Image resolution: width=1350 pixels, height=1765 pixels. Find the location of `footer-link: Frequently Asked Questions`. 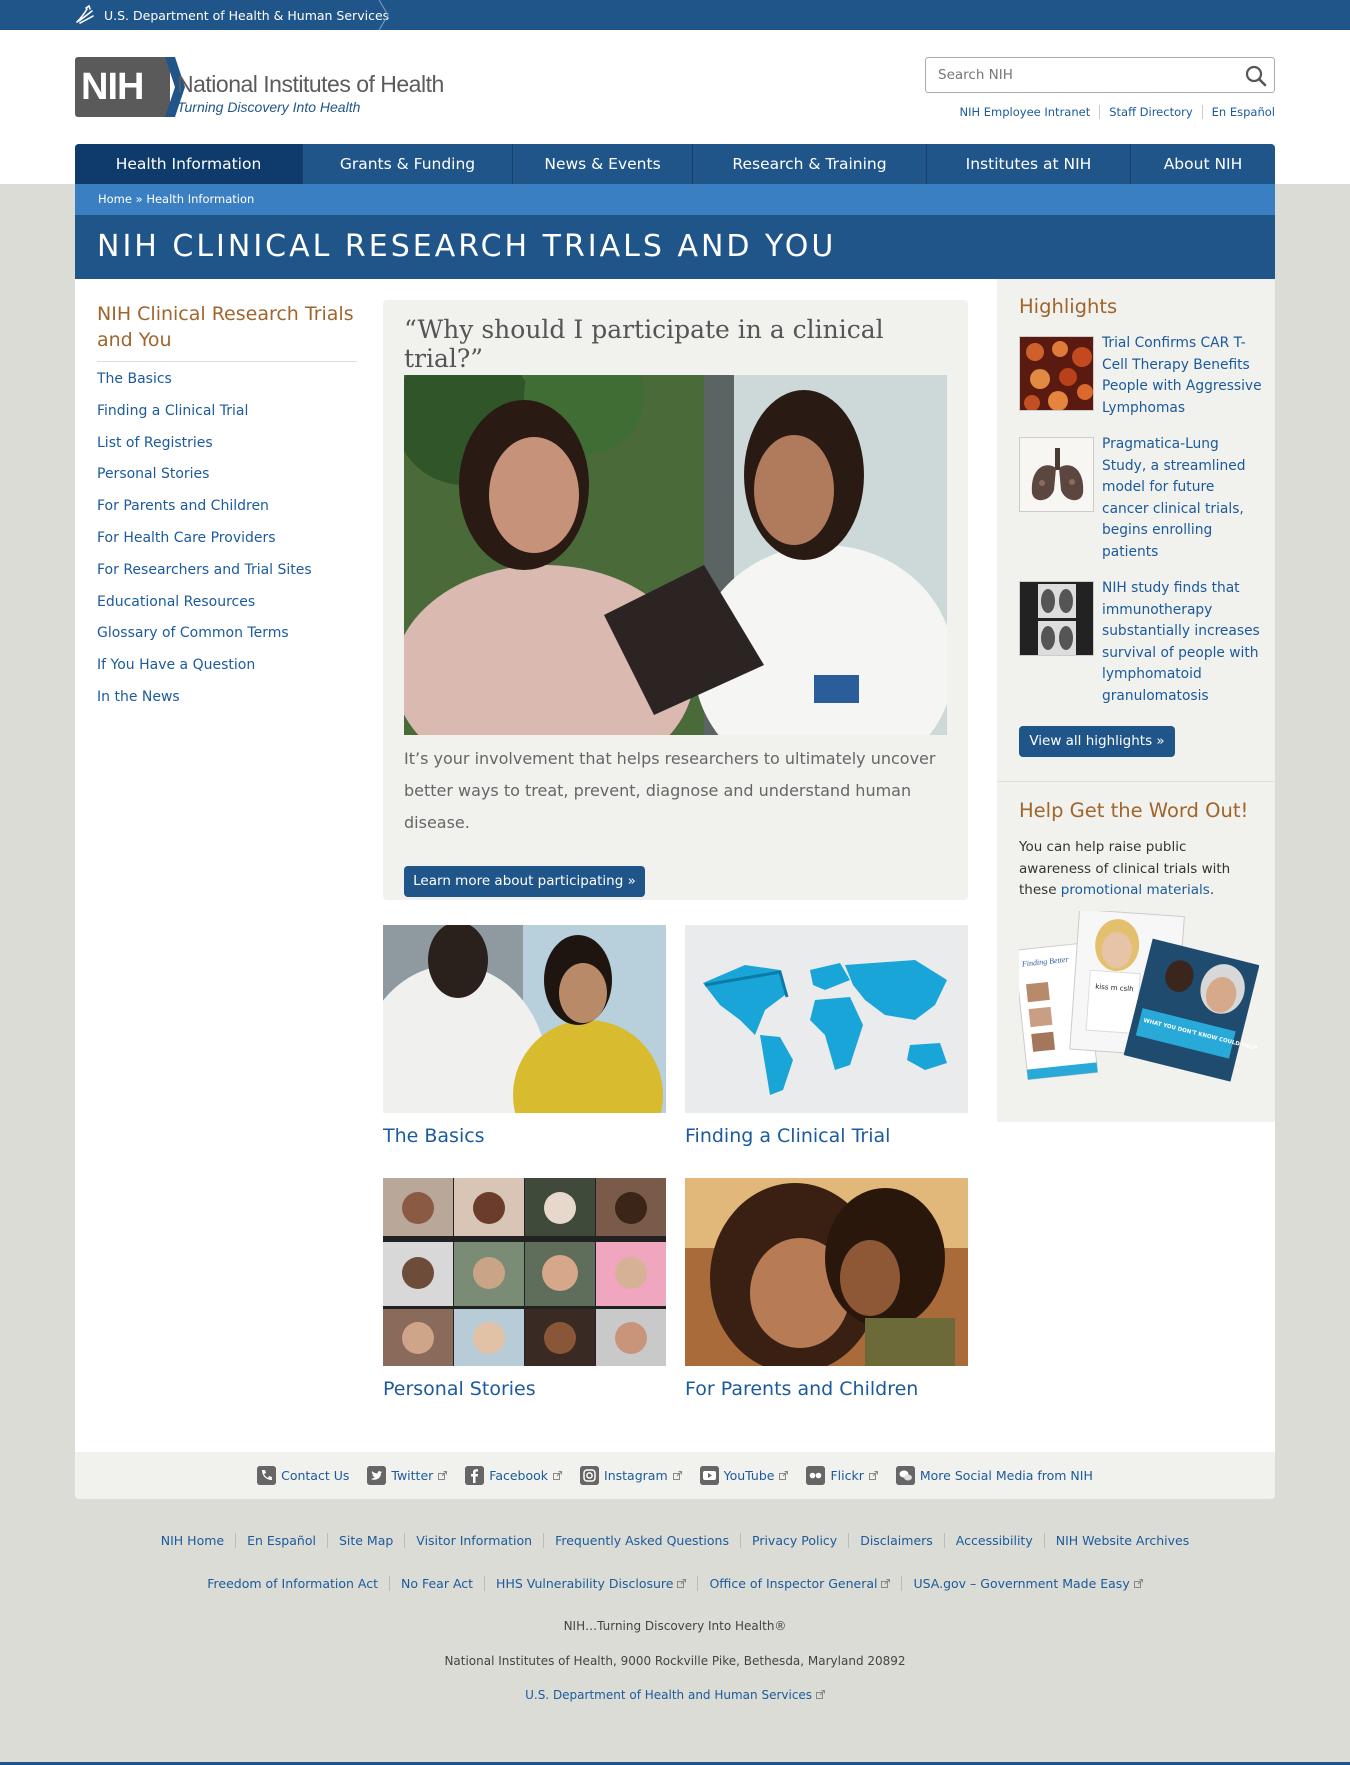

footer-link: Frequently Asked Questions is located at coordinates (641, 1540).